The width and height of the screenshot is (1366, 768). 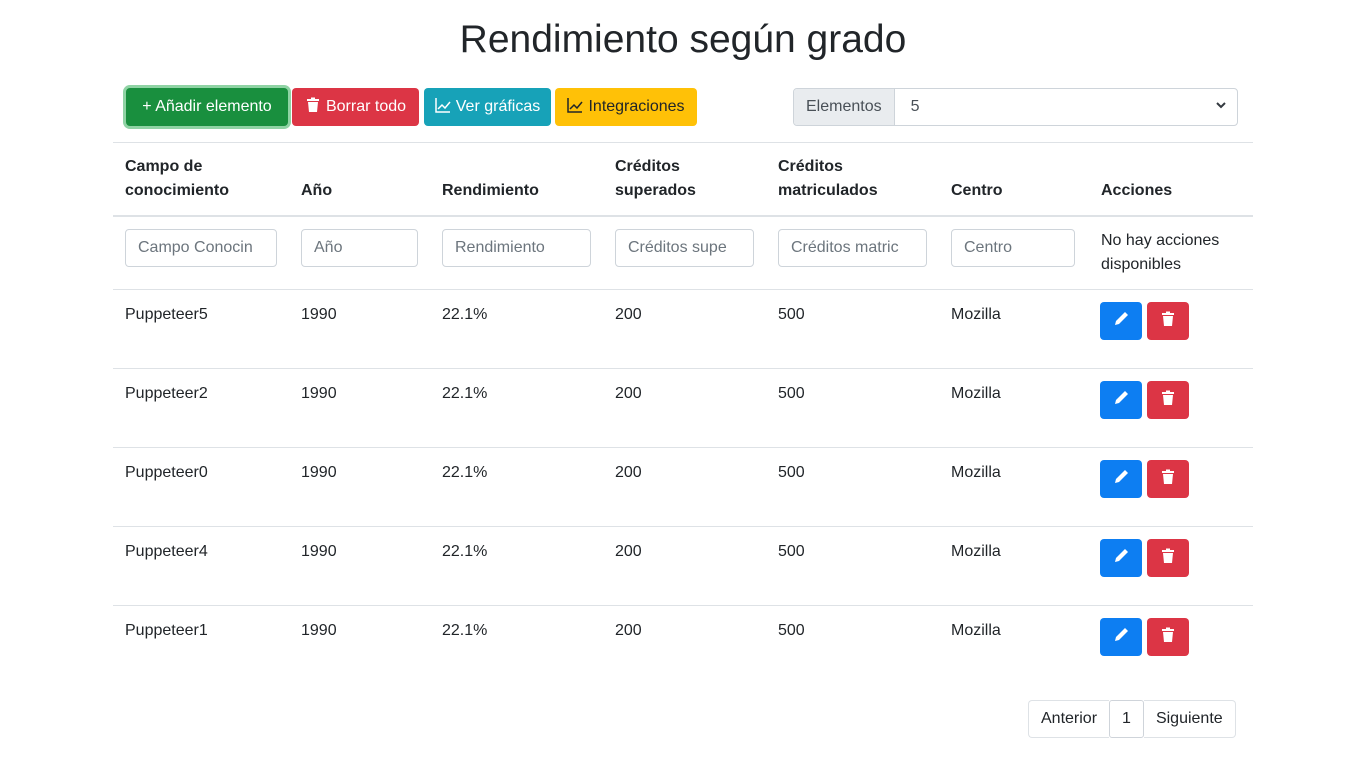 What do you see at coordinates (915, 106) in the screenshot?
I see `page-size-value: 5` at bounding box center [915, 106].